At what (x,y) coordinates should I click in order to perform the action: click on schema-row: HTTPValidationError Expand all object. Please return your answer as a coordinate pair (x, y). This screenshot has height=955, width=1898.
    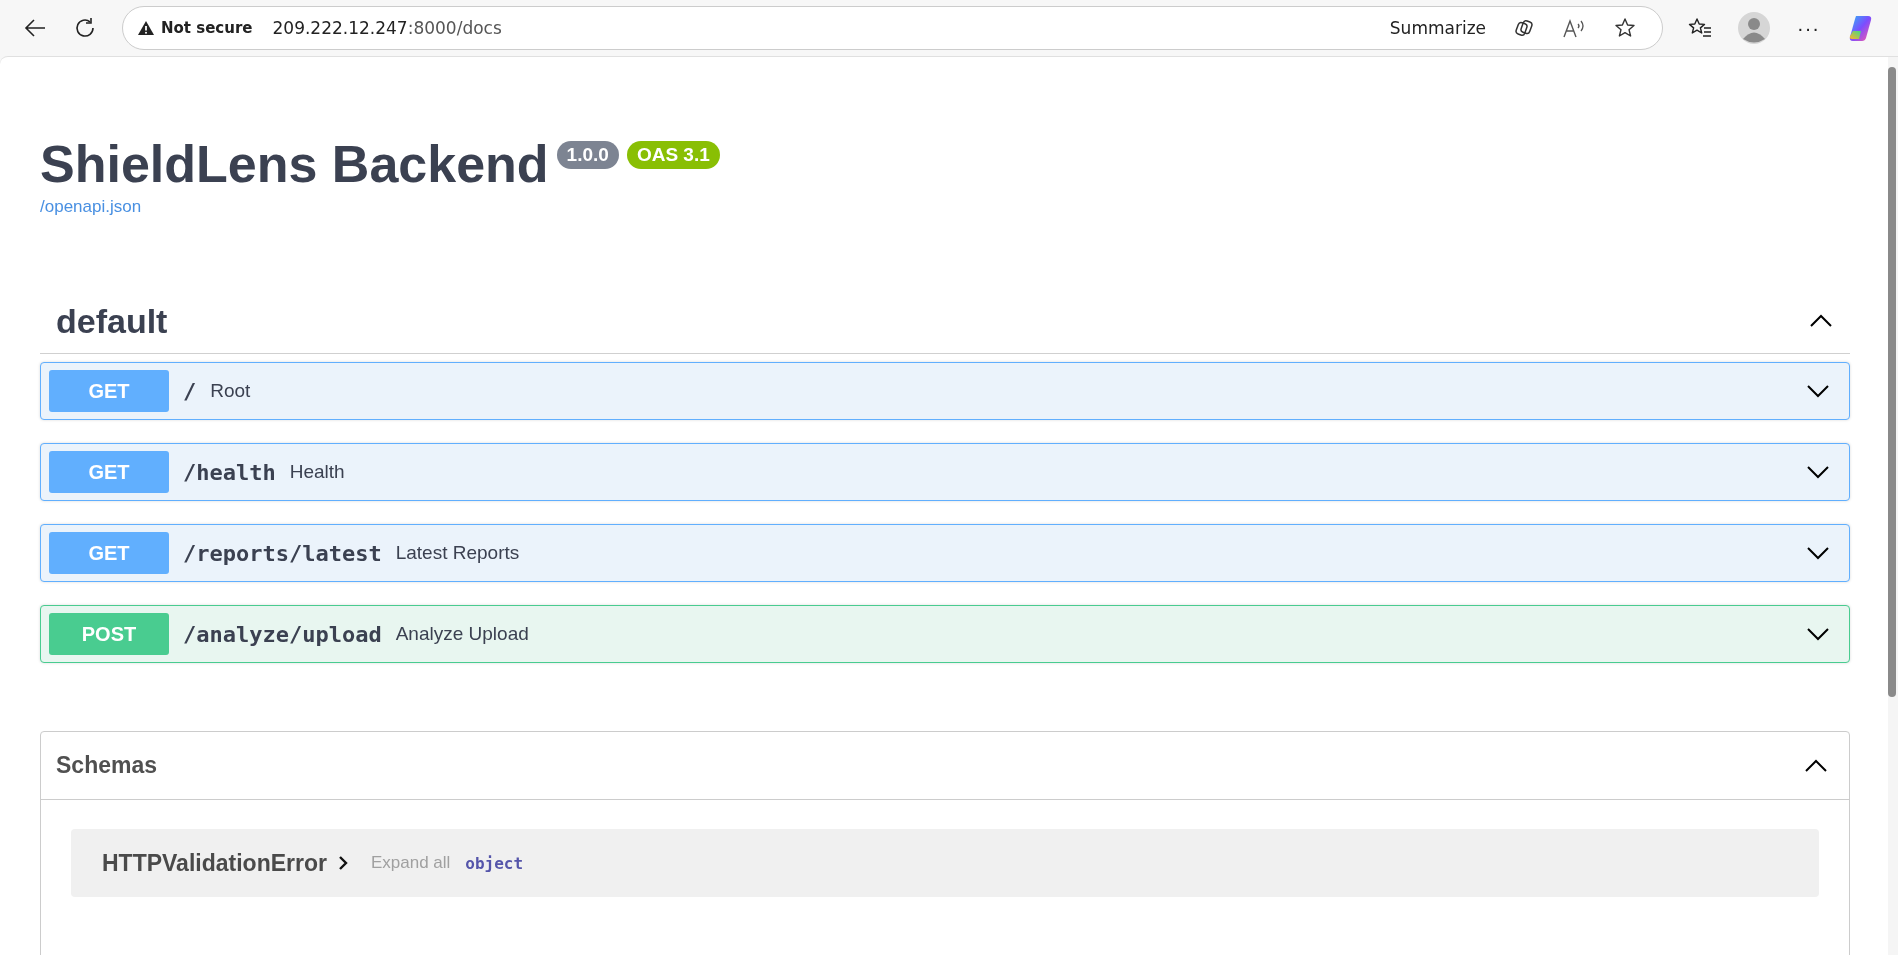
    Looking at the image, I should click on (945, 863).